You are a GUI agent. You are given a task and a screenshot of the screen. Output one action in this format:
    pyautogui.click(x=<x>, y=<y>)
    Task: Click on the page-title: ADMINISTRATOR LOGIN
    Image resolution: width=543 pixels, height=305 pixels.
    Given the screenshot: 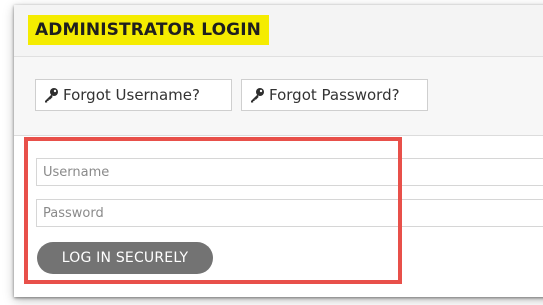 What is the action you would take?
    pyautogui.click(x=148, y=30)
    